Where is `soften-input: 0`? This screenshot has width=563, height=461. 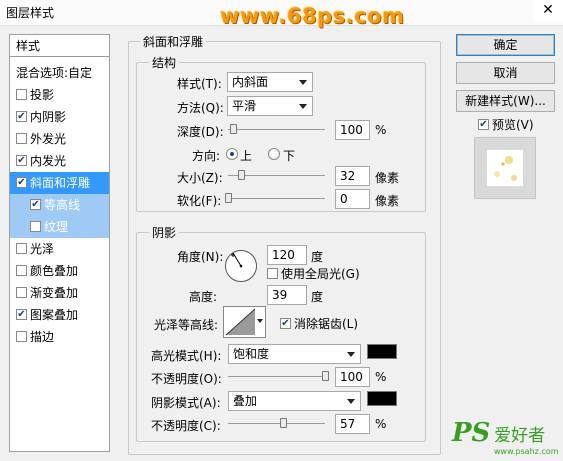 soften-input: 0 is located at coordinates (352, 199).